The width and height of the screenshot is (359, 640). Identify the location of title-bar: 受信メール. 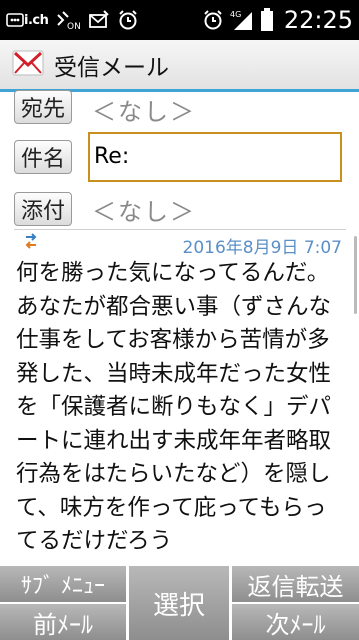
(179, 66).